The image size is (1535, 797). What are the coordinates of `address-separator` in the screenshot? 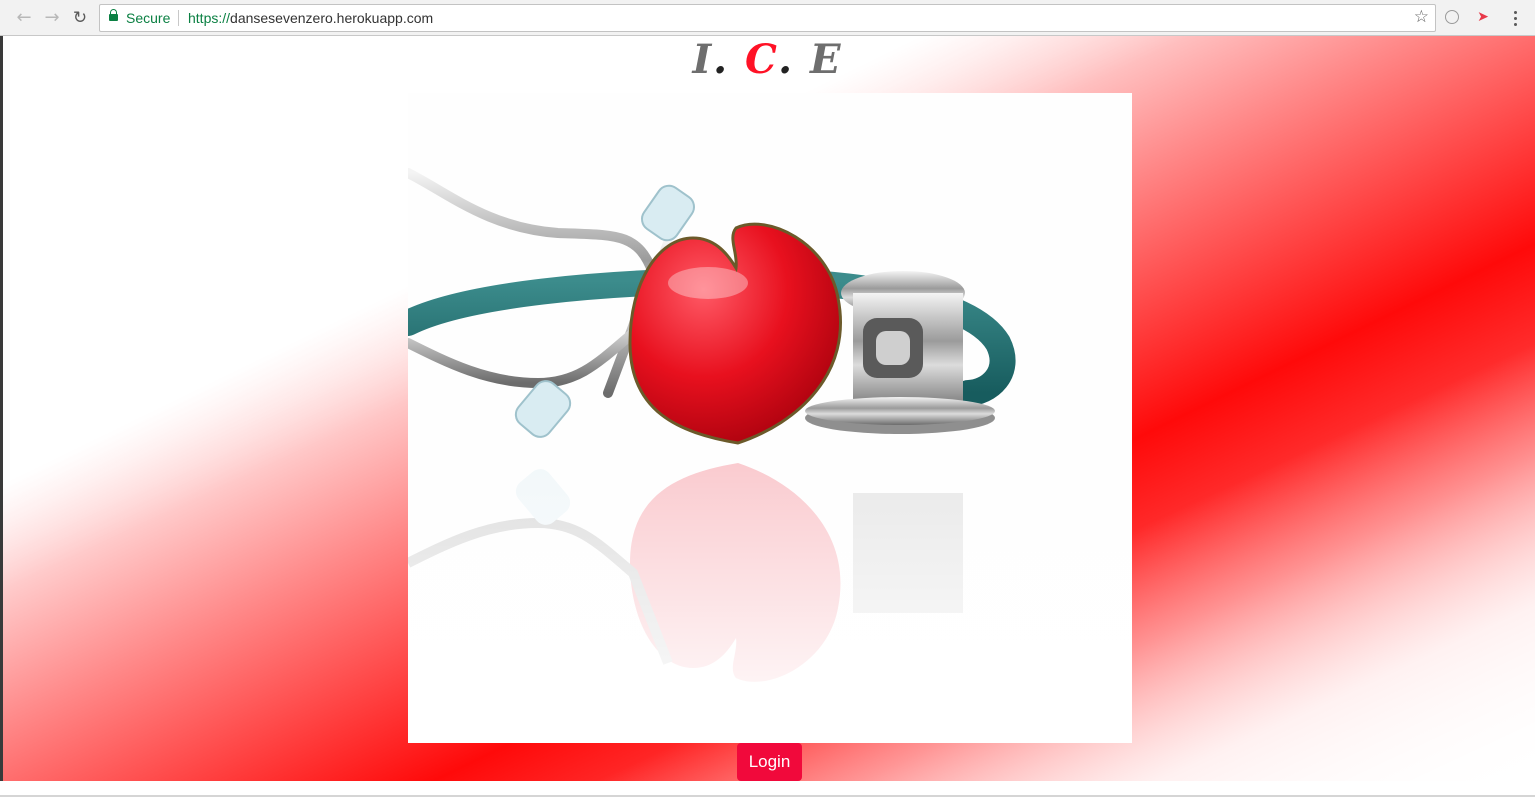 It's located at (178, 18).